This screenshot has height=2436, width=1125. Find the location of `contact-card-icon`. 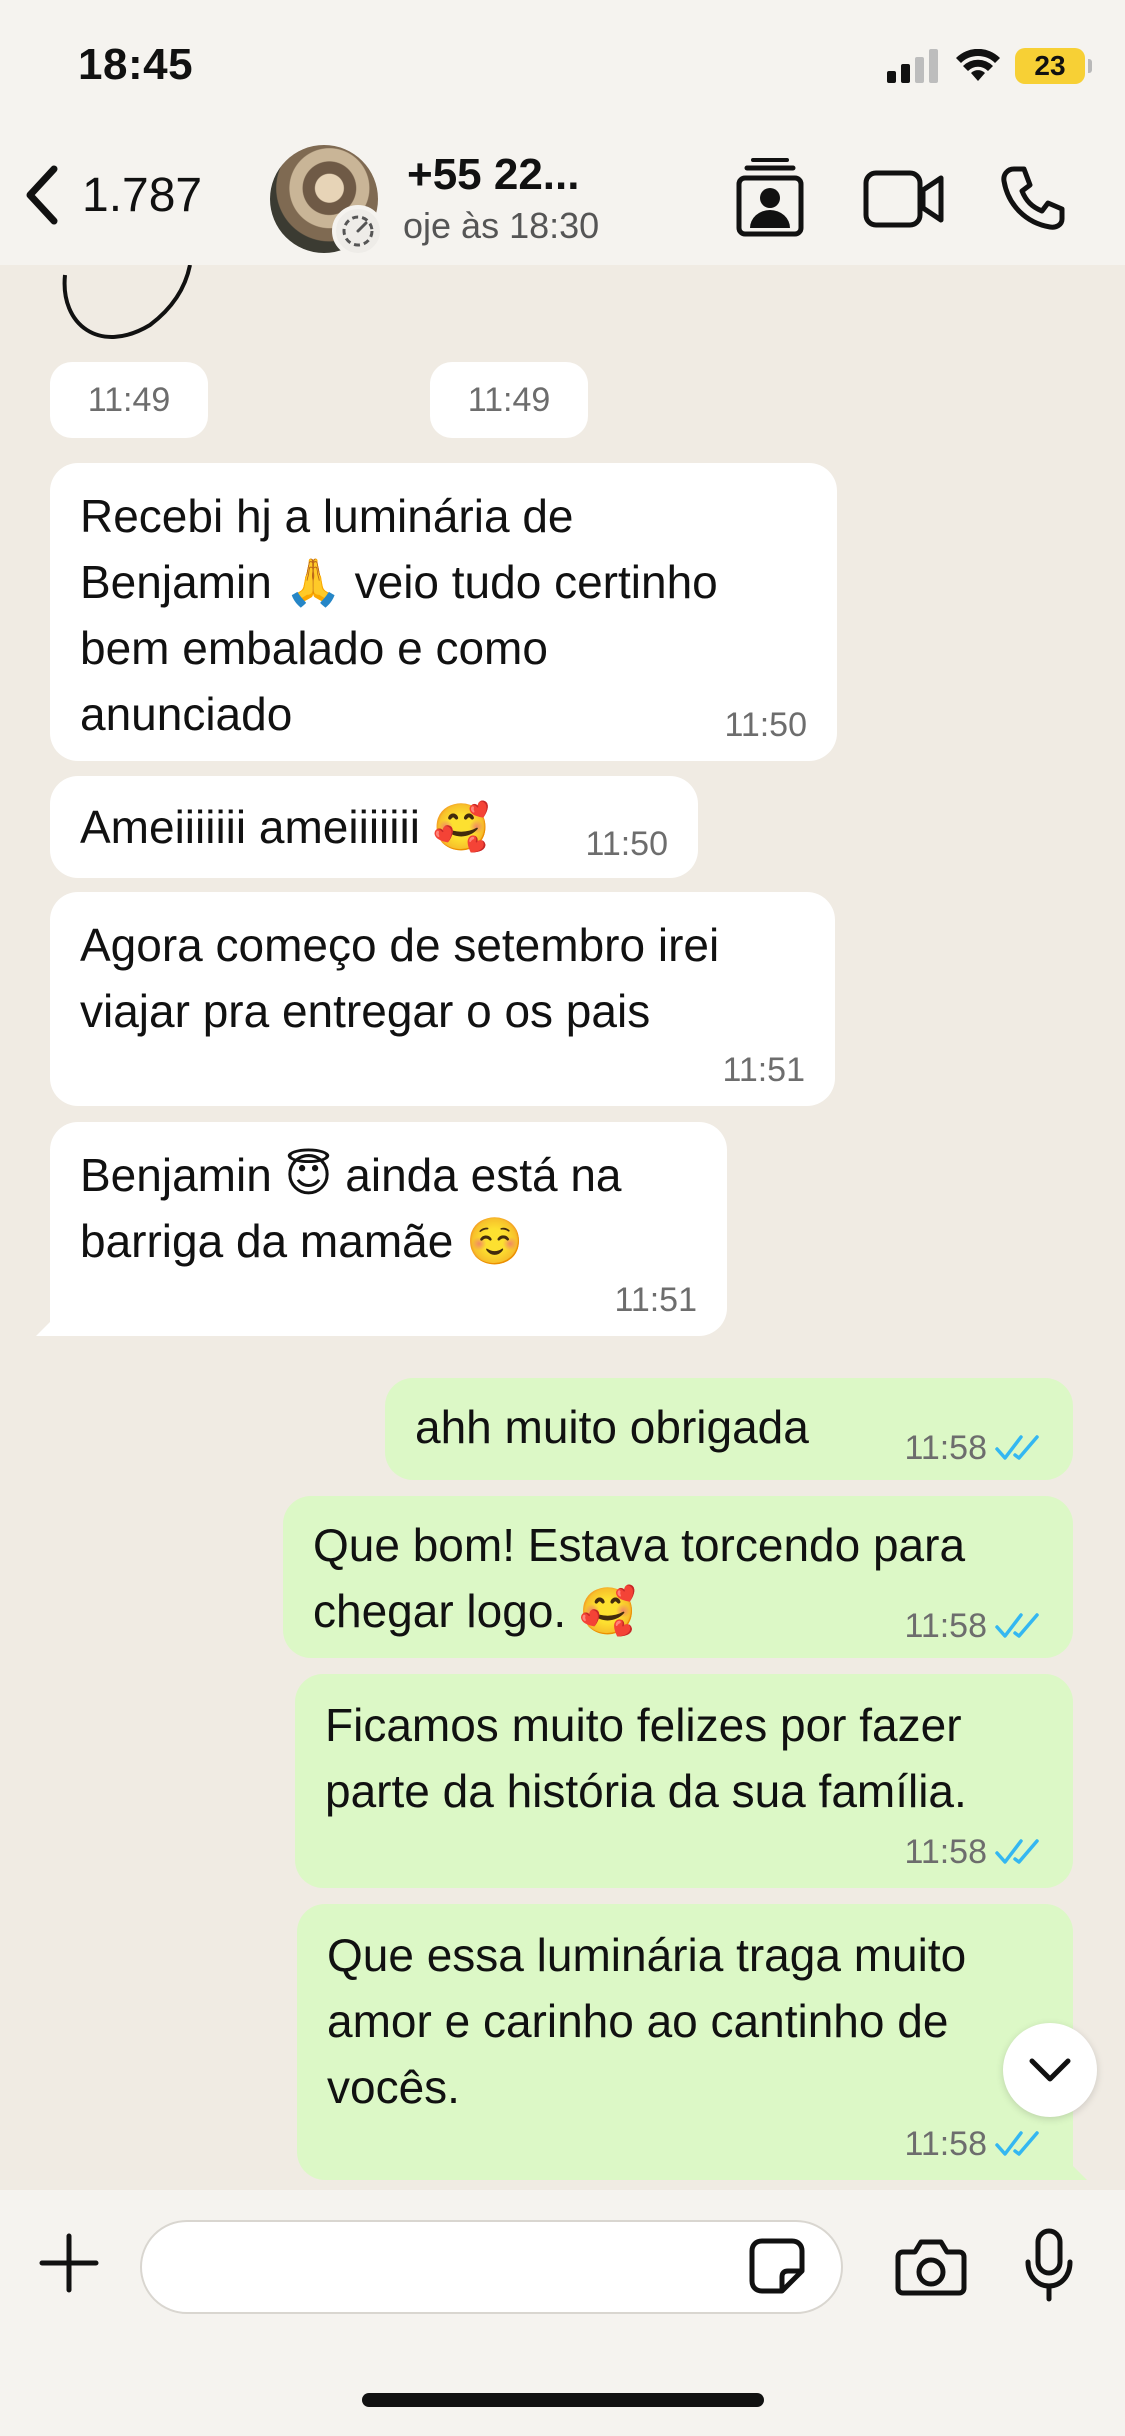

contact-card-icon is located at coordinates (770, 198).